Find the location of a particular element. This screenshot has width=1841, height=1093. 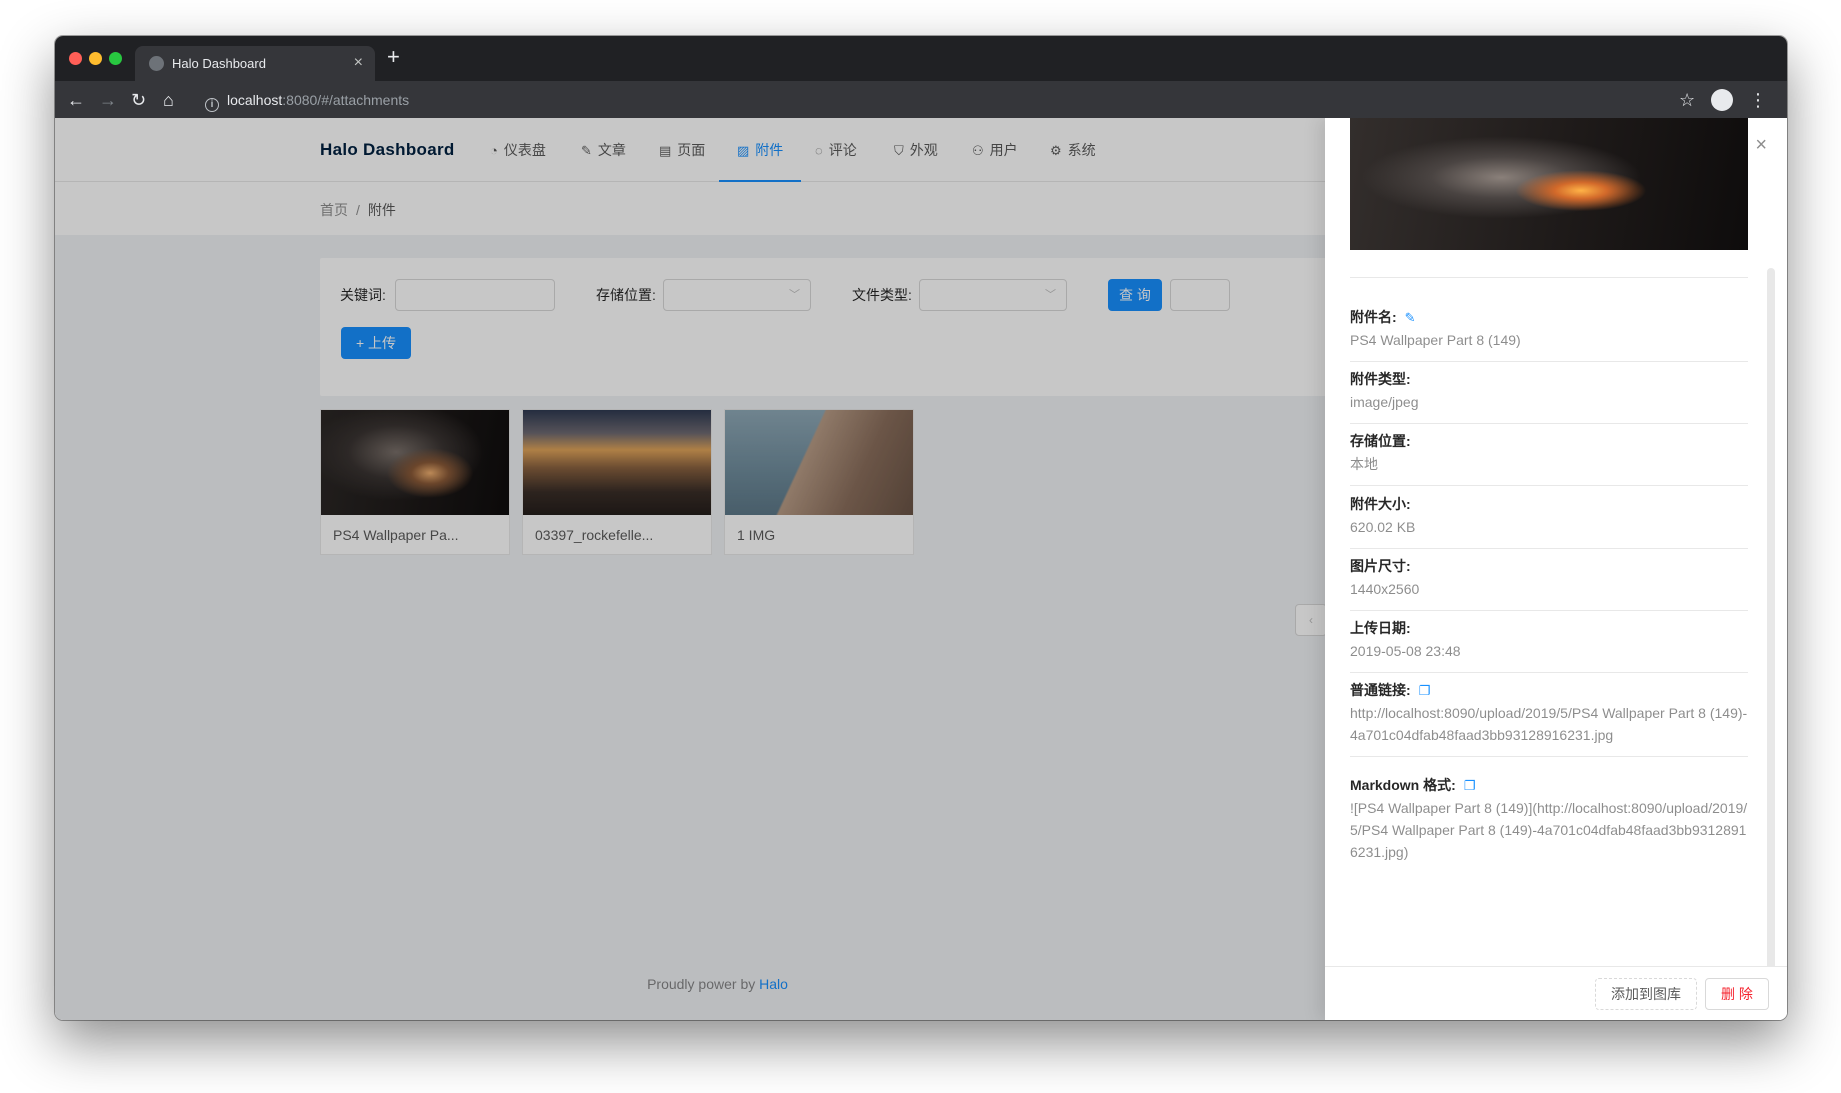

profile-avatar-icon is located at coordinates (1722, 100).